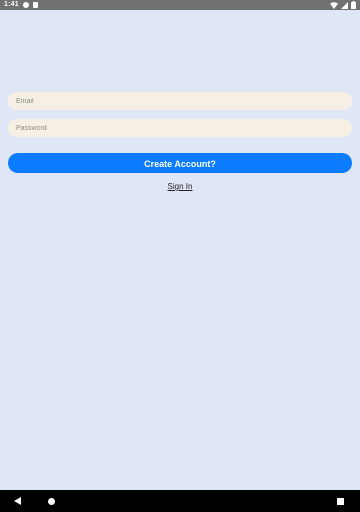 This screenshot has width=360, height=512. What do you see at coordinates (180, 501) in the screenshot?
I see `navigation-bar` at bounding box center [180, 501].